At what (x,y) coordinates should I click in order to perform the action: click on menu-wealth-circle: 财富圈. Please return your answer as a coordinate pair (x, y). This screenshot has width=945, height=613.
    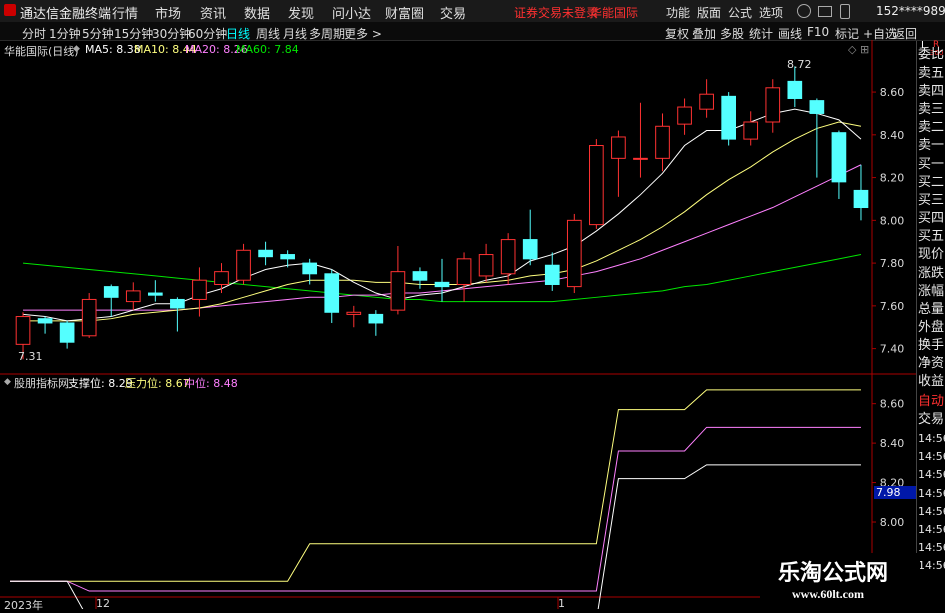
    Looking at the image, I should click on (404, 12).